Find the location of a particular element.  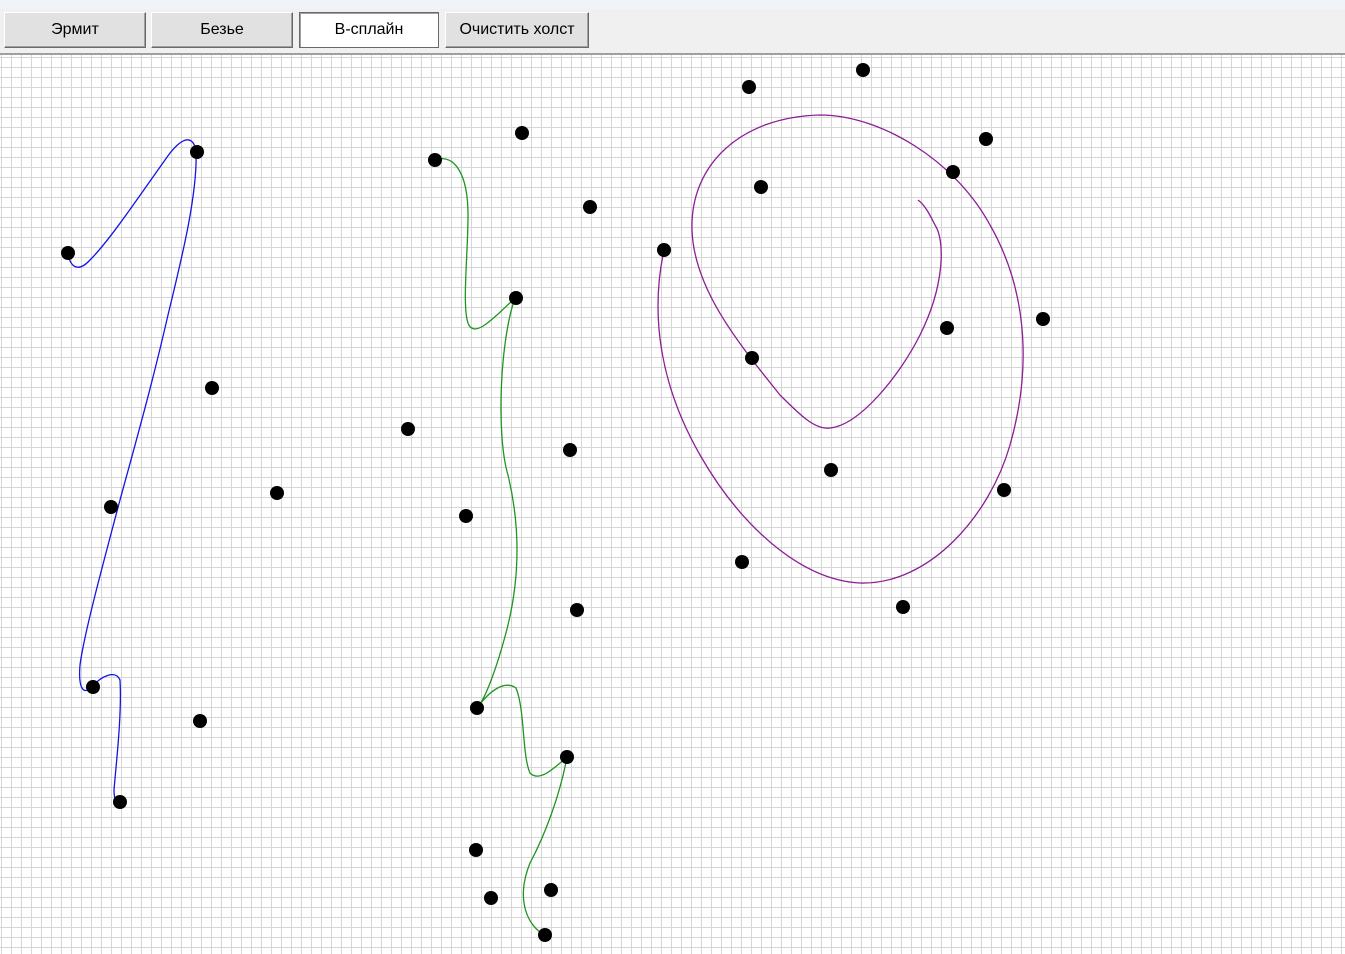

hermite-curve is located at coordinates (132, 472).